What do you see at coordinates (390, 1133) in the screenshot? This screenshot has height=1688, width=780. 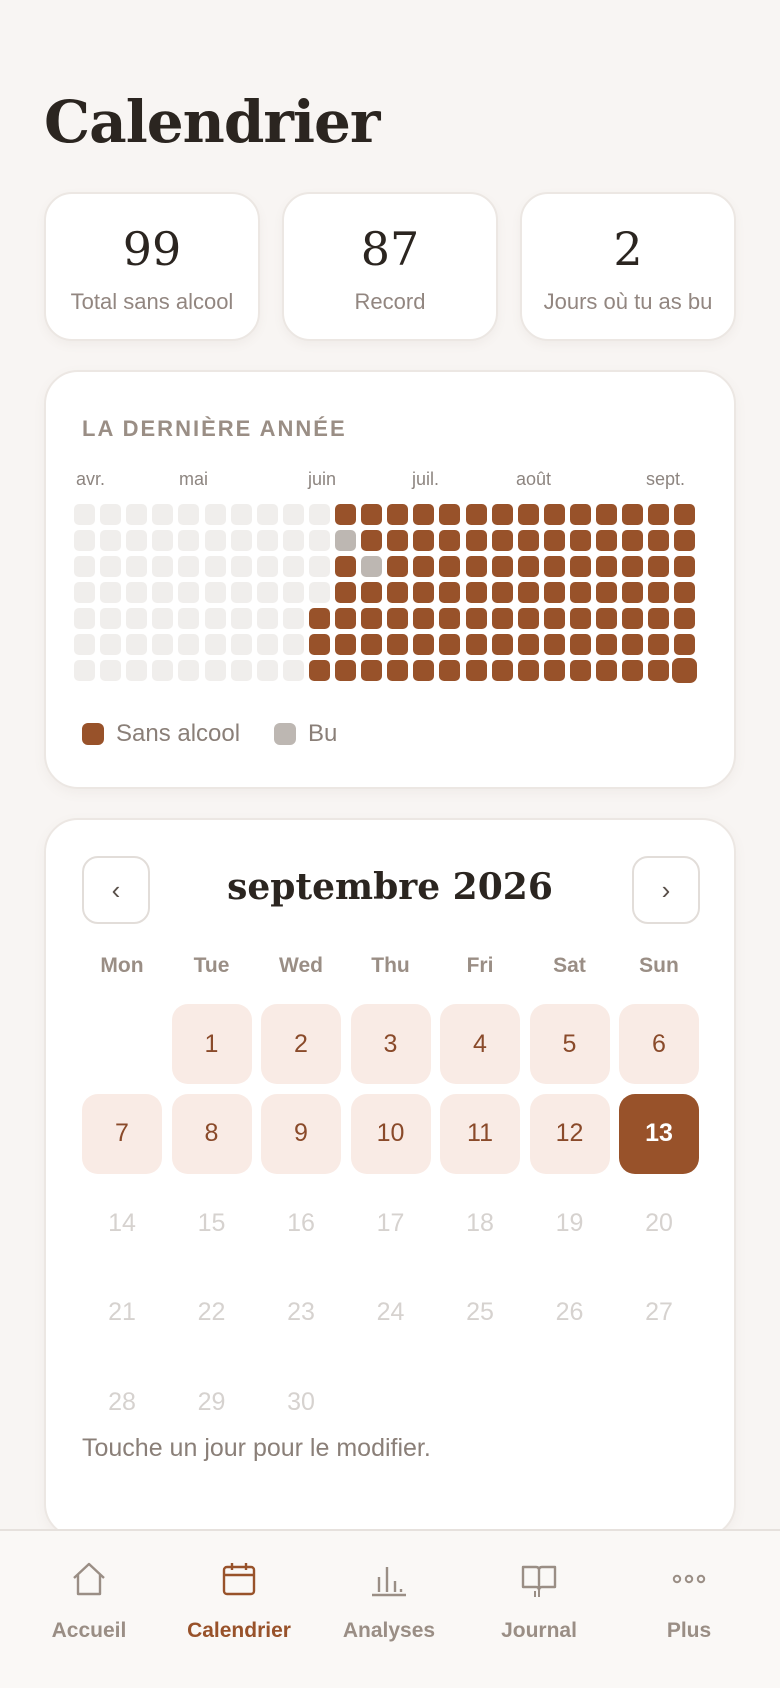 I see `day-cell: 10` at bounding box center [390, 1133].